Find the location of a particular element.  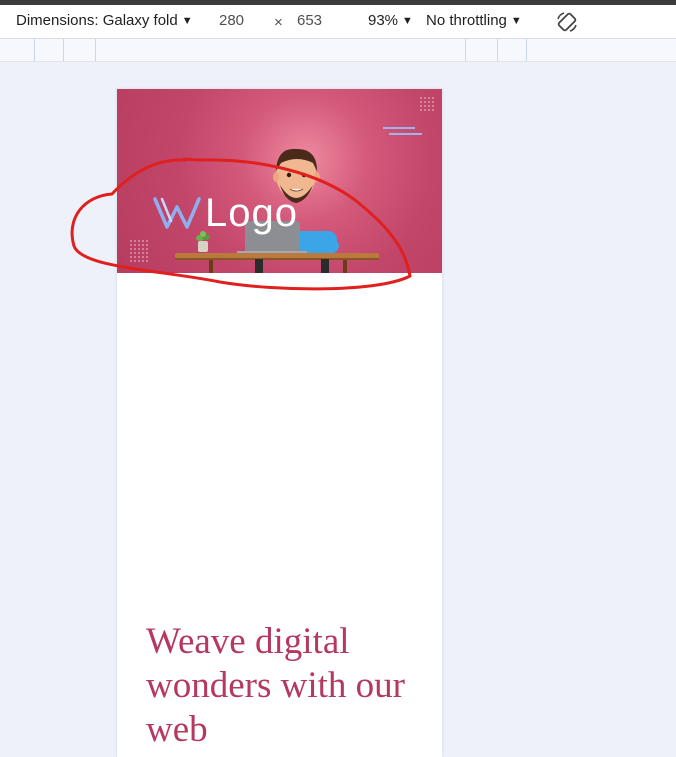

hero-banner: Logo is located at coordinates (279, 181).